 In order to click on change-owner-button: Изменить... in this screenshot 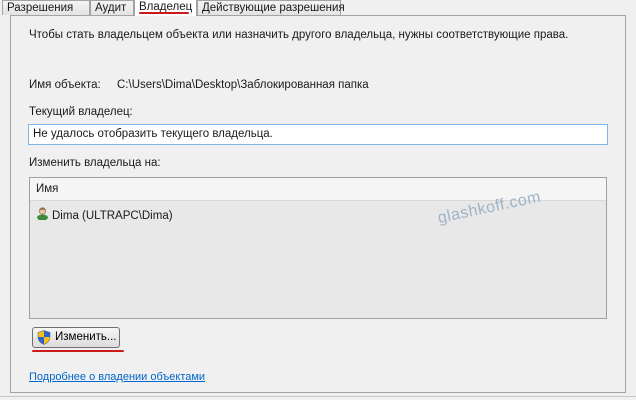, I will do `click(76, 337)`.